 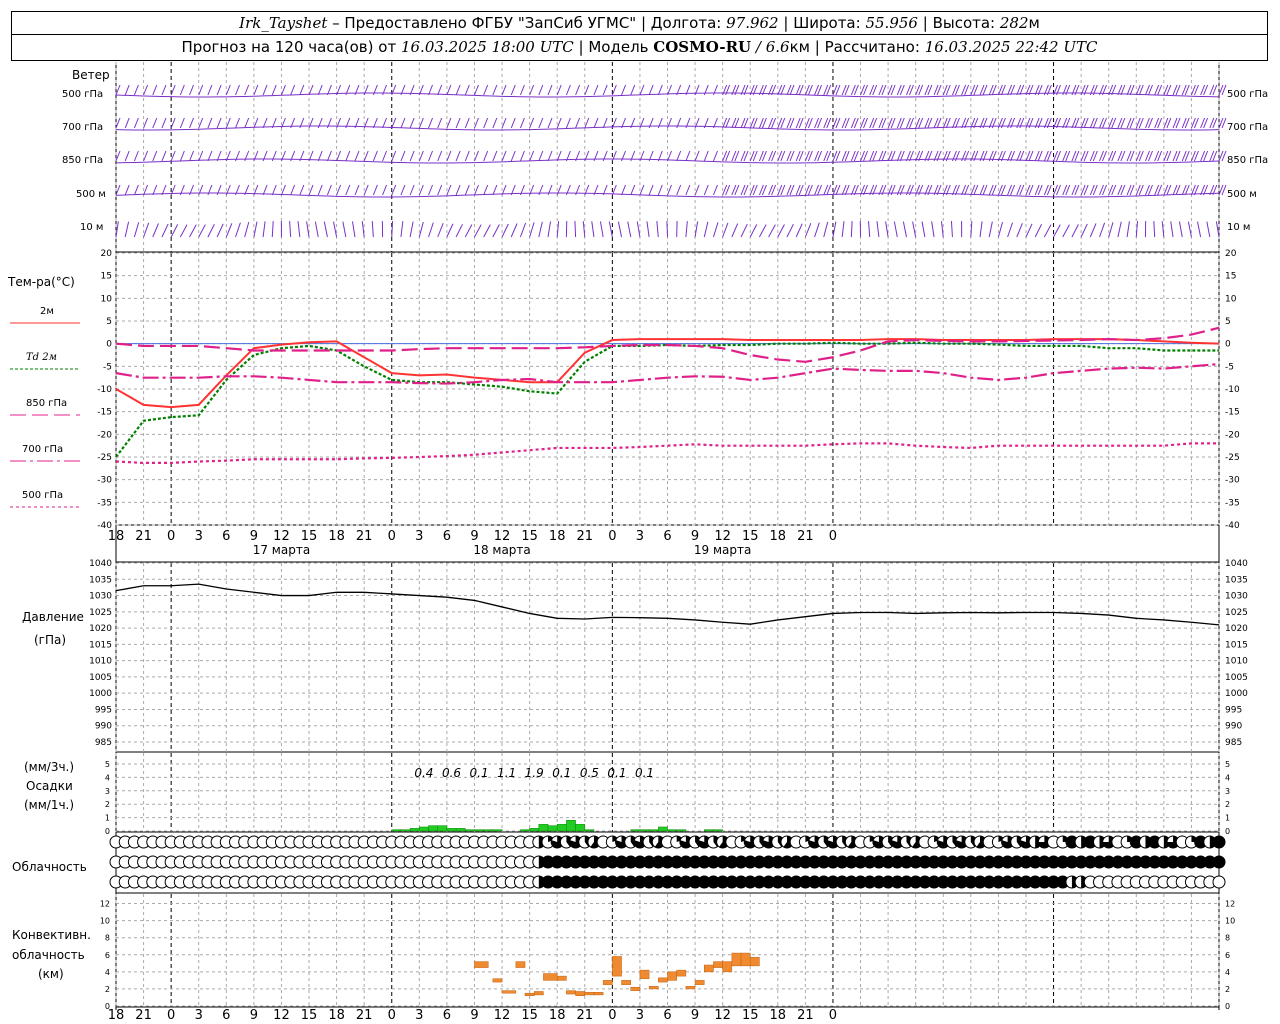 I want to click on time-label-lower: 3, so click(x=419, y=1015).